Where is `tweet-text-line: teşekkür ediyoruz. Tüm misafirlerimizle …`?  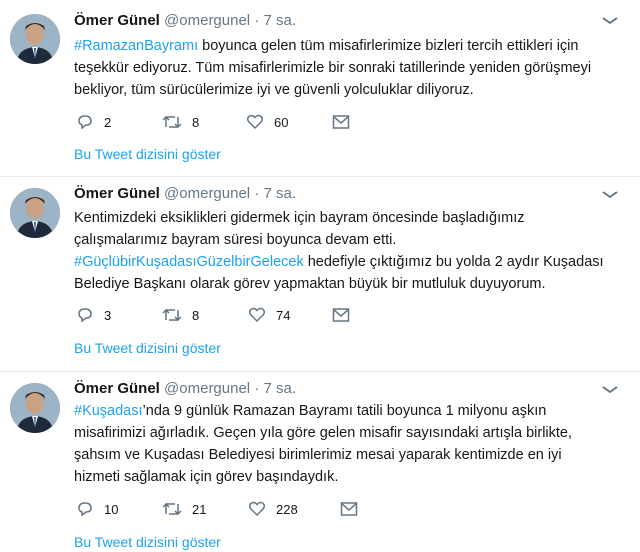
tweet-text-line: teşekkür ediyoruz. Tüm misafirlerimizle … is located at coordinates (333, 68).